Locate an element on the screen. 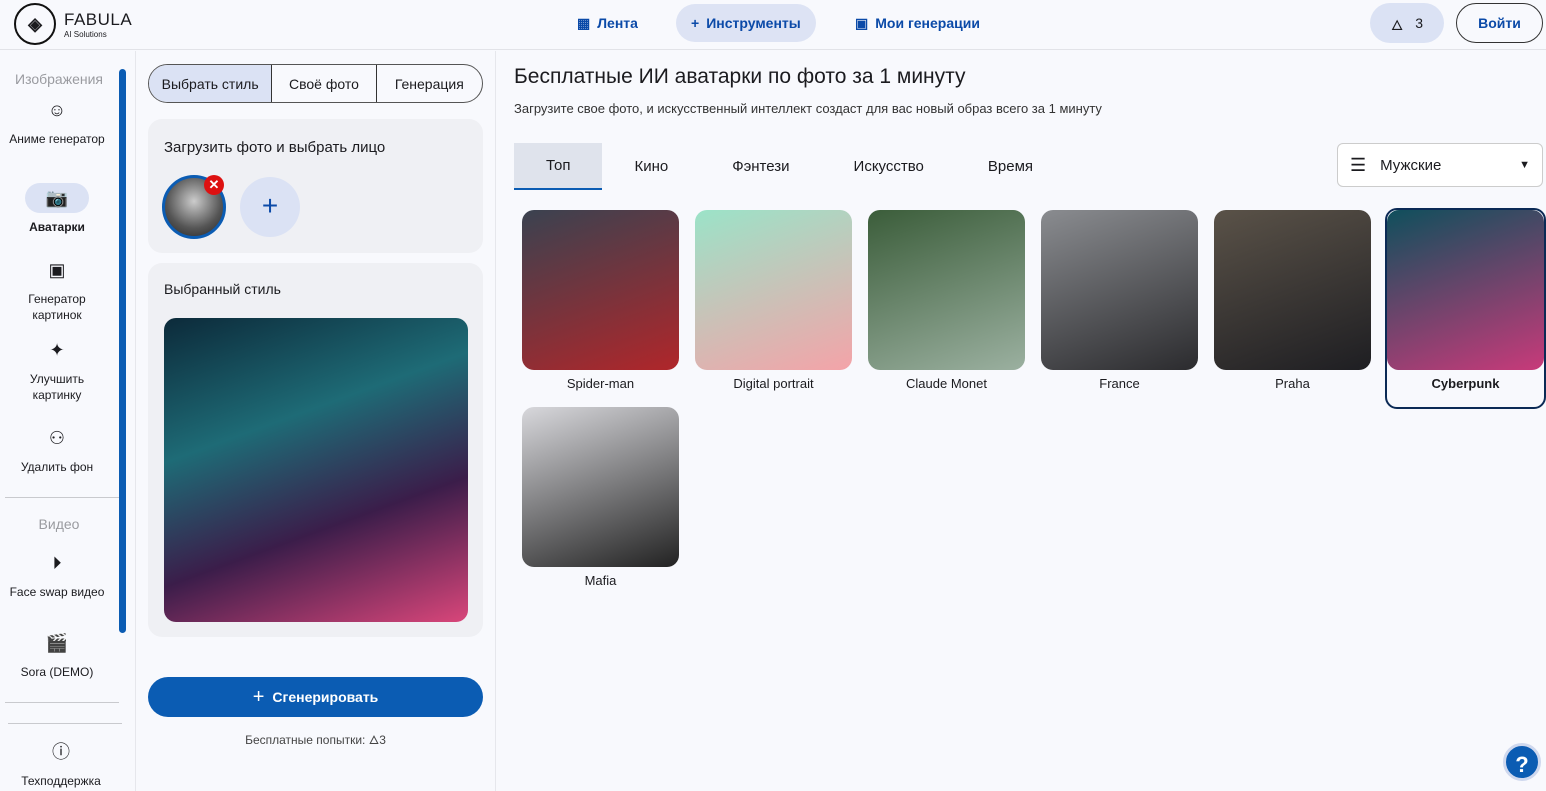 This screenshot has width=1546, height=791. nav-my-generations: ▣ Мои генерации is located at coordinates (917, 23).